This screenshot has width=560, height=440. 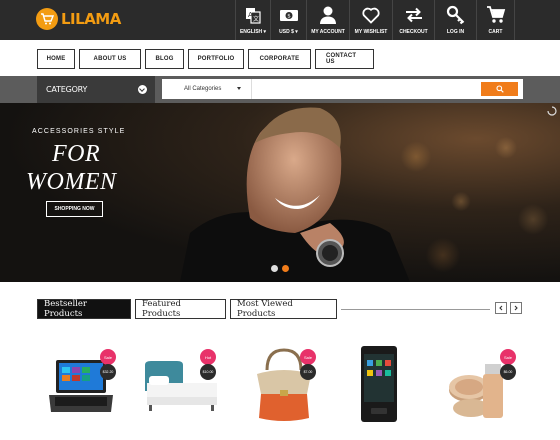 What do you see at coordinates (256, 19) in the screenshot?
I see `svg-text: 文` at bounding box center [256, 19].